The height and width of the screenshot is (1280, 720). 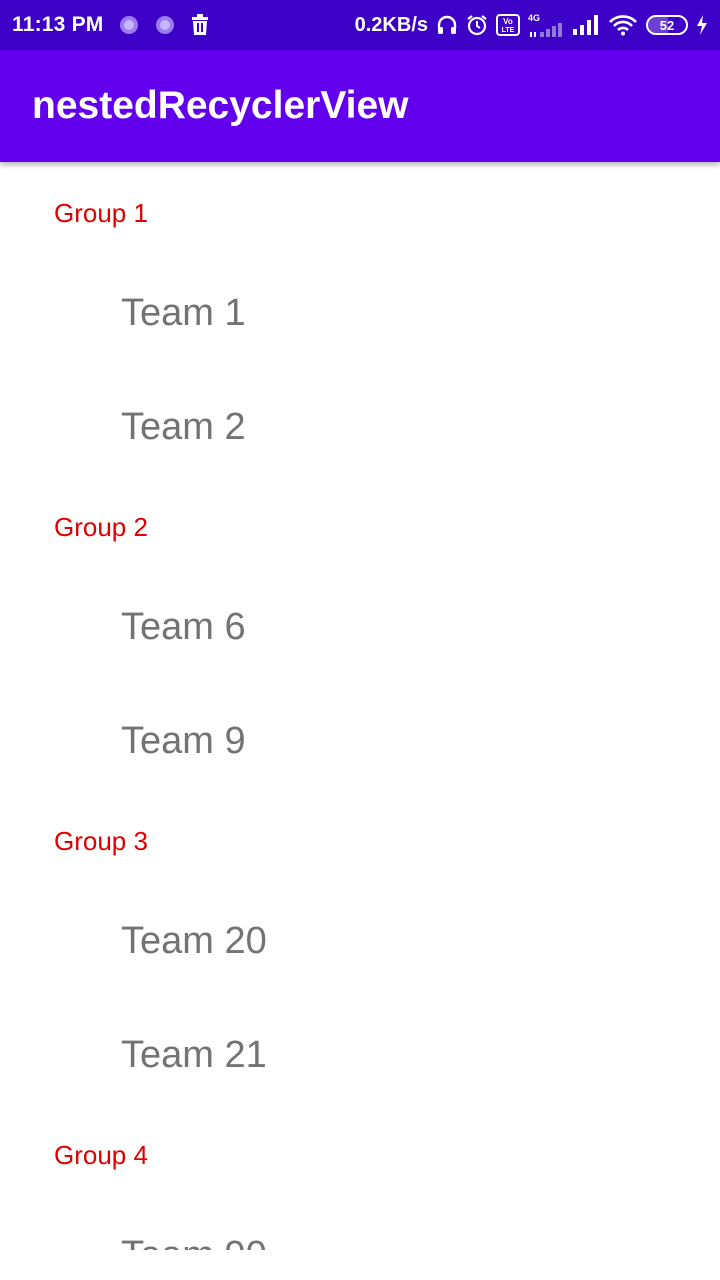 I want to click on status-time: 11:13 PM, so click(x=58, y=24).